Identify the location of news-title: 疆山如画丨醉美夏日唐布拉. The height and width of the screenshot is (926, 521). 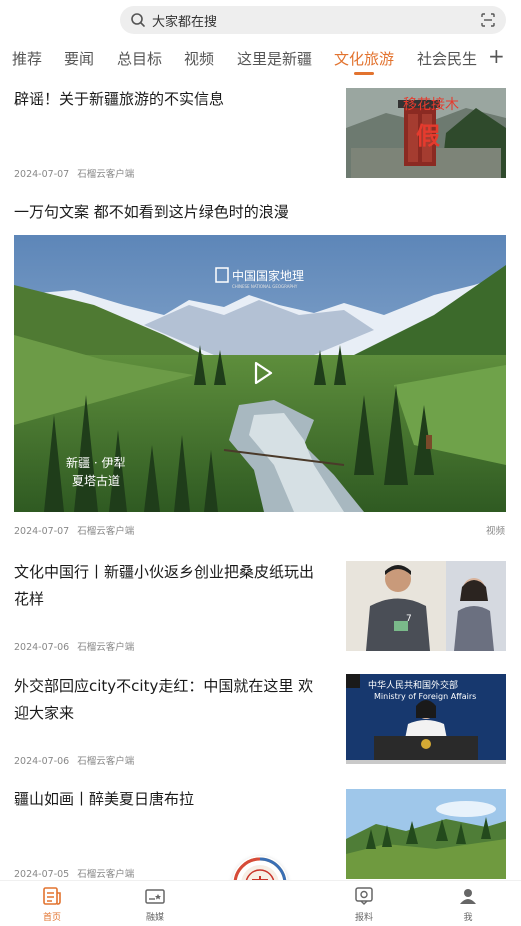
(104, 799).